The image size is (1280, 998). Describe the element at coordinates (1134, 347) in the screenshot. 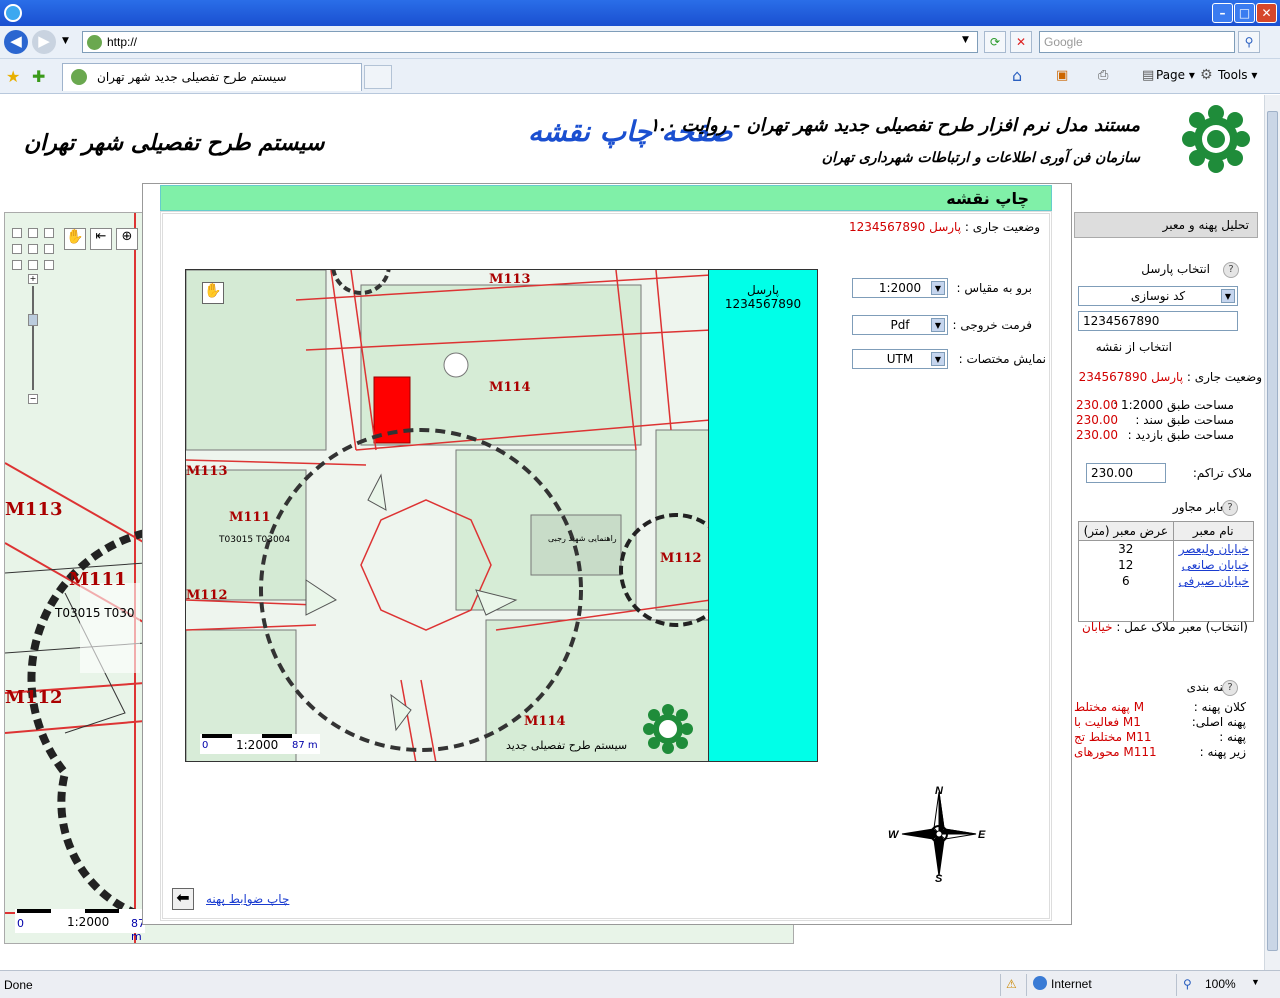

I see `select-from-map-button: انتخاب از نقشه` at that location.